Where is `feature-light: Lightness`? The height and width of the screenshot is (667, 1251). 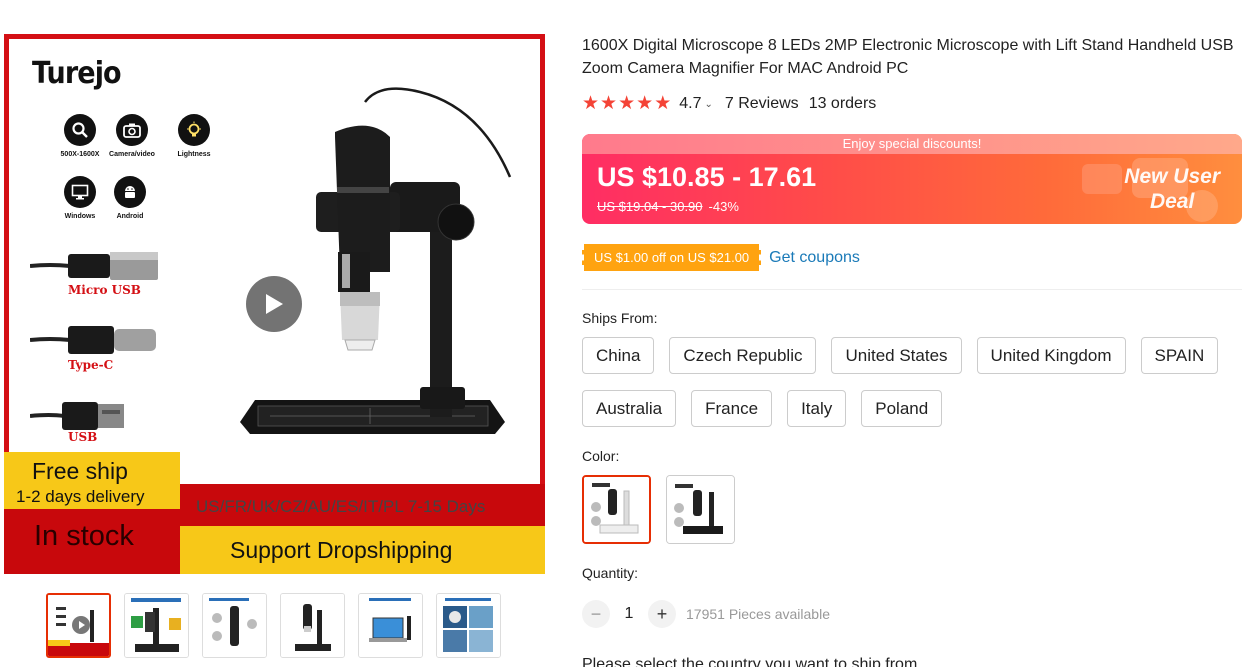 feature-light: Lightness is located at coordinates (194, 136).